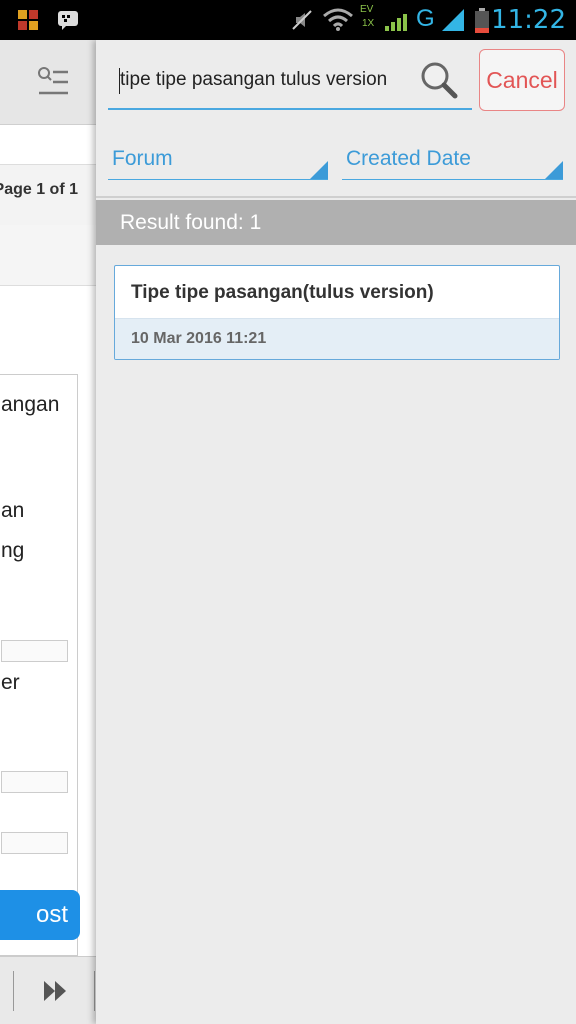 This screenshot has height=1024, width=576. What do you see at coordinates (30, 404) in the screenshot?
I see `fragment-text: angan` at bounding box center [30, 404].